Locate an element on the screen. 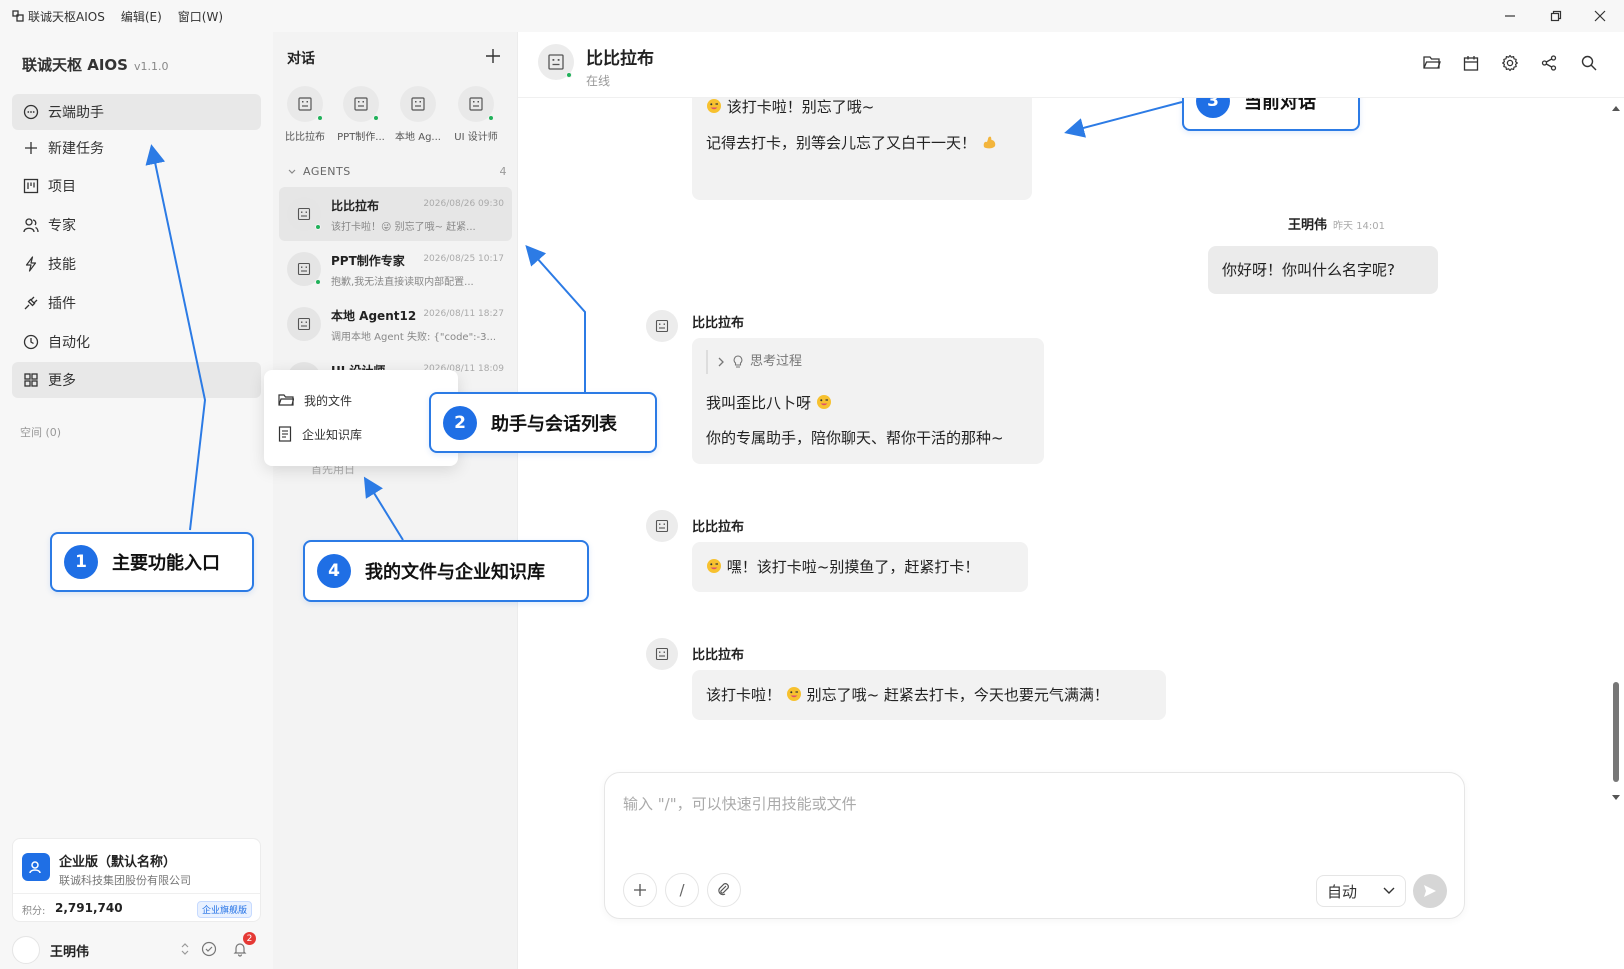 This screenshot has height=969, width=1624. new-conversation-button is located at coordinates (493, 56).